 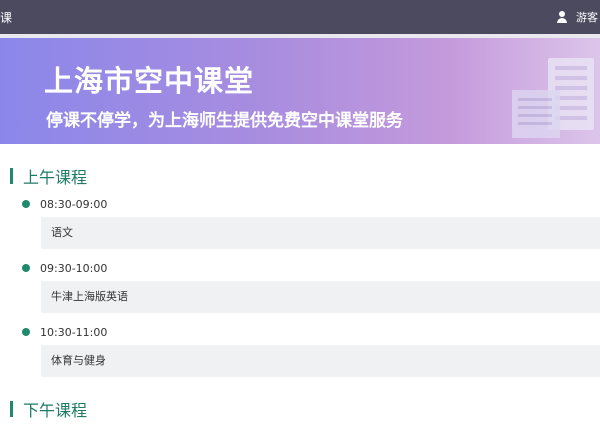 I want to click on schedule-slot: 08:30-09:00 语文, so click(x=311, y=222).